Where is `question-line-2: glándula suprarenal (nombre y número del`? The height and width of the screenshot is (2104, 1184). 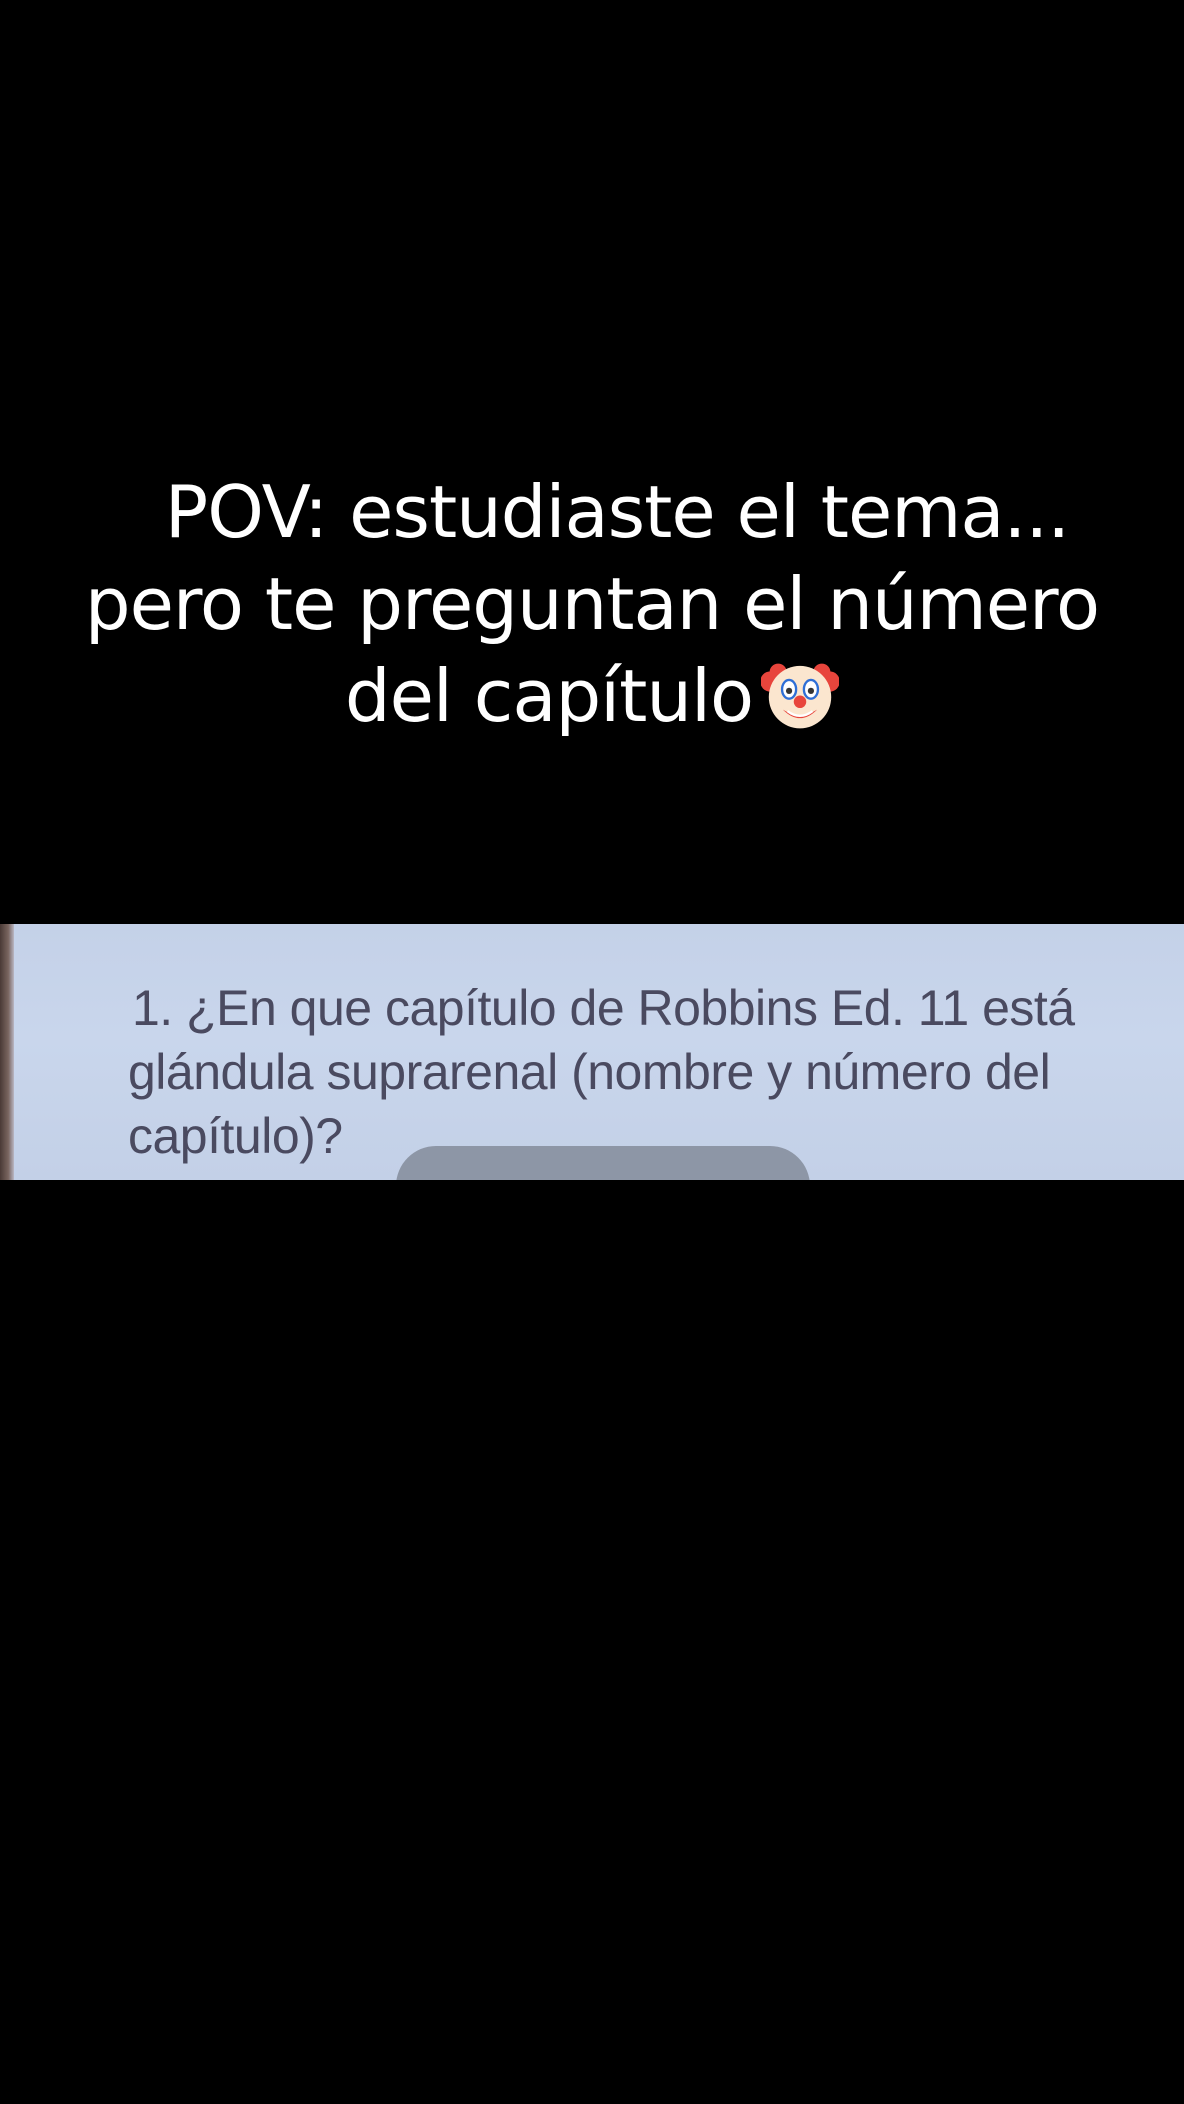
question-line-2: glándula suprarenal (nombre y número del is located at coordinates (589, 1072).